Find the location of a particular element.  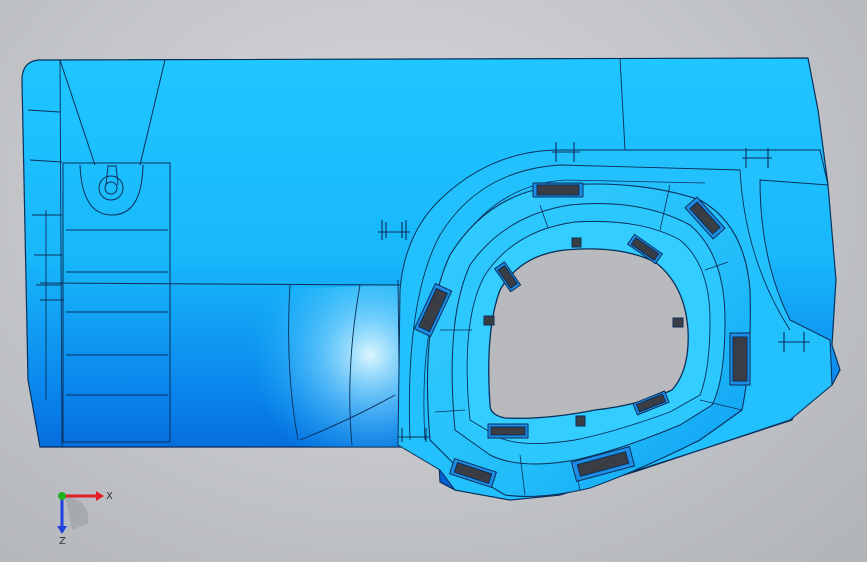

triad-shadow is located at coordinates (77, 513).